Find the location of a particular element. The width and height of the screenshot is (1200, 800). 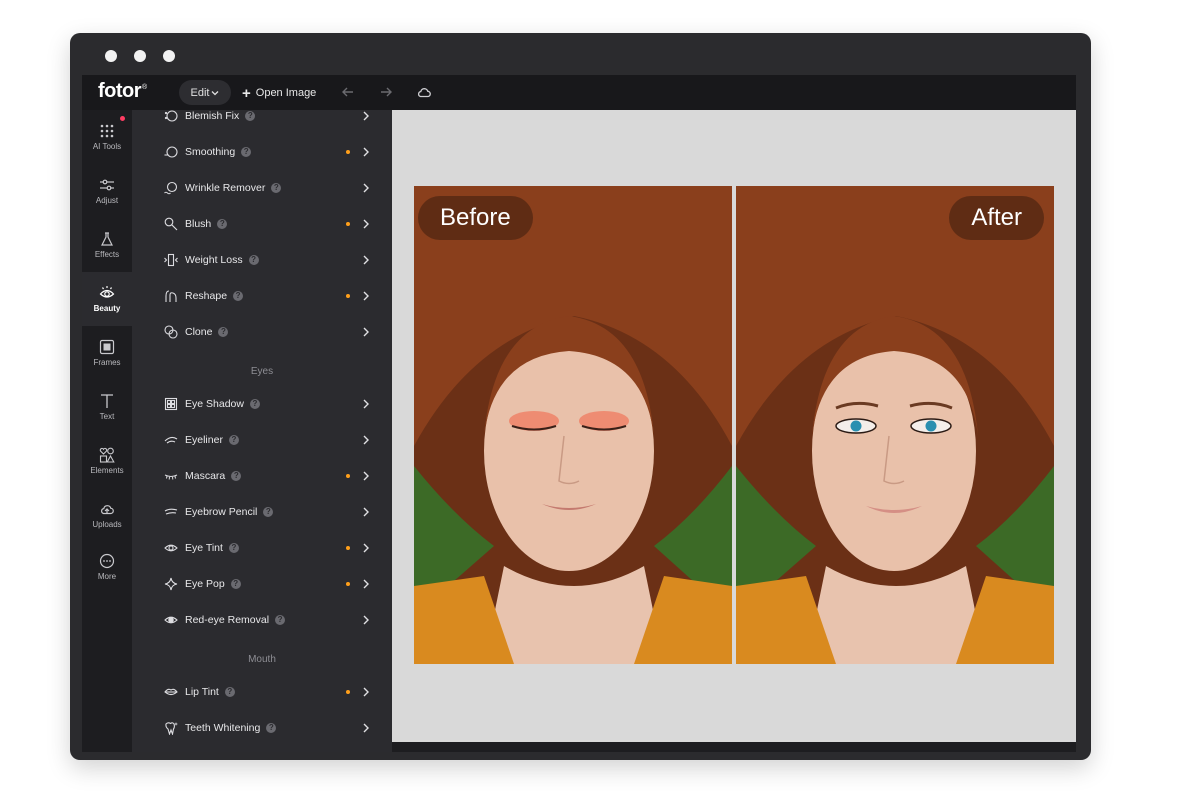

tool-row-eye-pop: Eye Pop? is located at coordinates (262, 584).